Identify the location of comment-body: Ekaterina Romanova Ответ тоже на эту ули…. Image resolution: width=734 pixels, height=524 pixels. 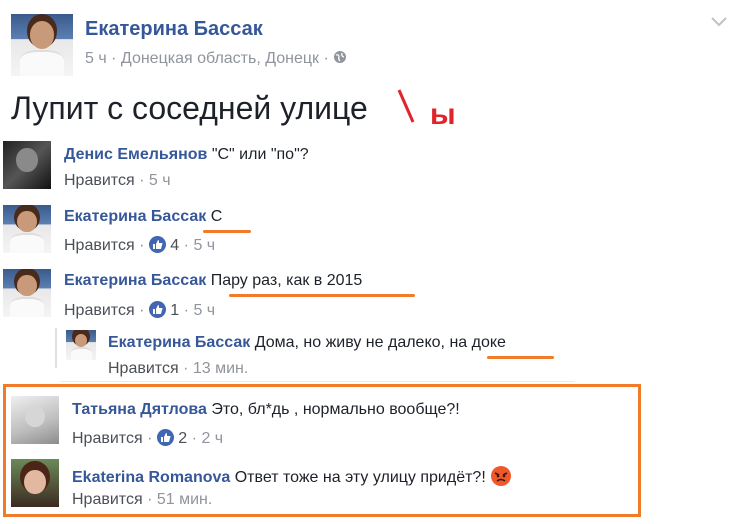
(292, 476).